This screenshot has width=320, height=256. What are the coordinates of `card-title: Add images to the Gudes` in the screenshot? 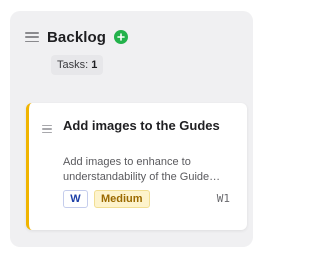 It's located at (148, 125).